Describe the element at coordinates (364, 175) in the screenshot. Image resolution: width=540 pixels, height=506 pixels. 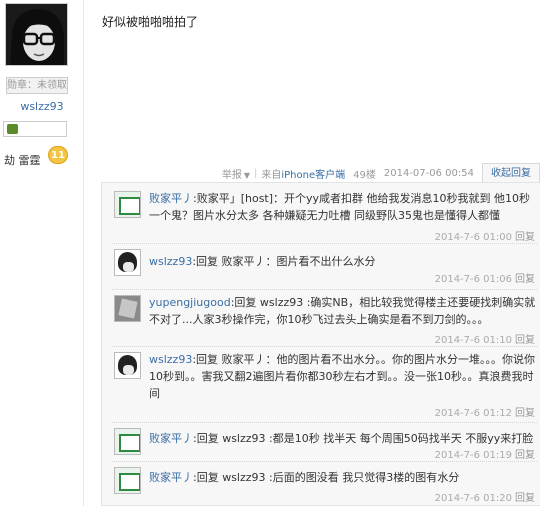
I see `floor-number: 49楼` at that location.